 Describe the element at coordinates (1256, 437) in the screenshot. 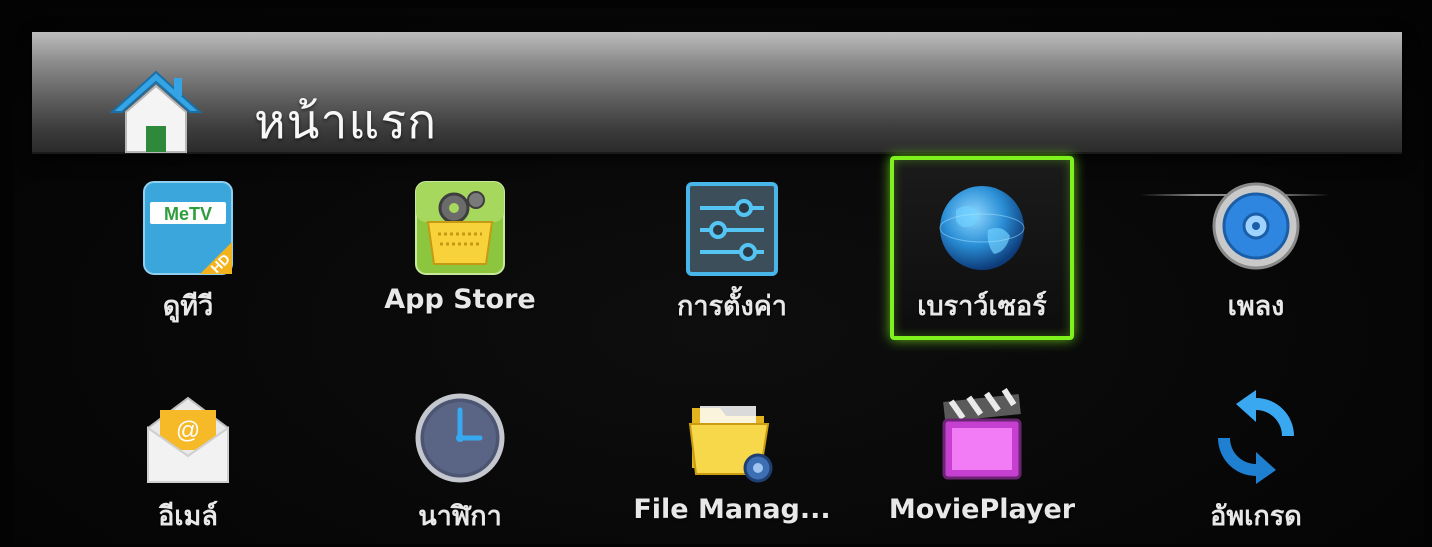

I see `upgrade-sync-icon` at that location.